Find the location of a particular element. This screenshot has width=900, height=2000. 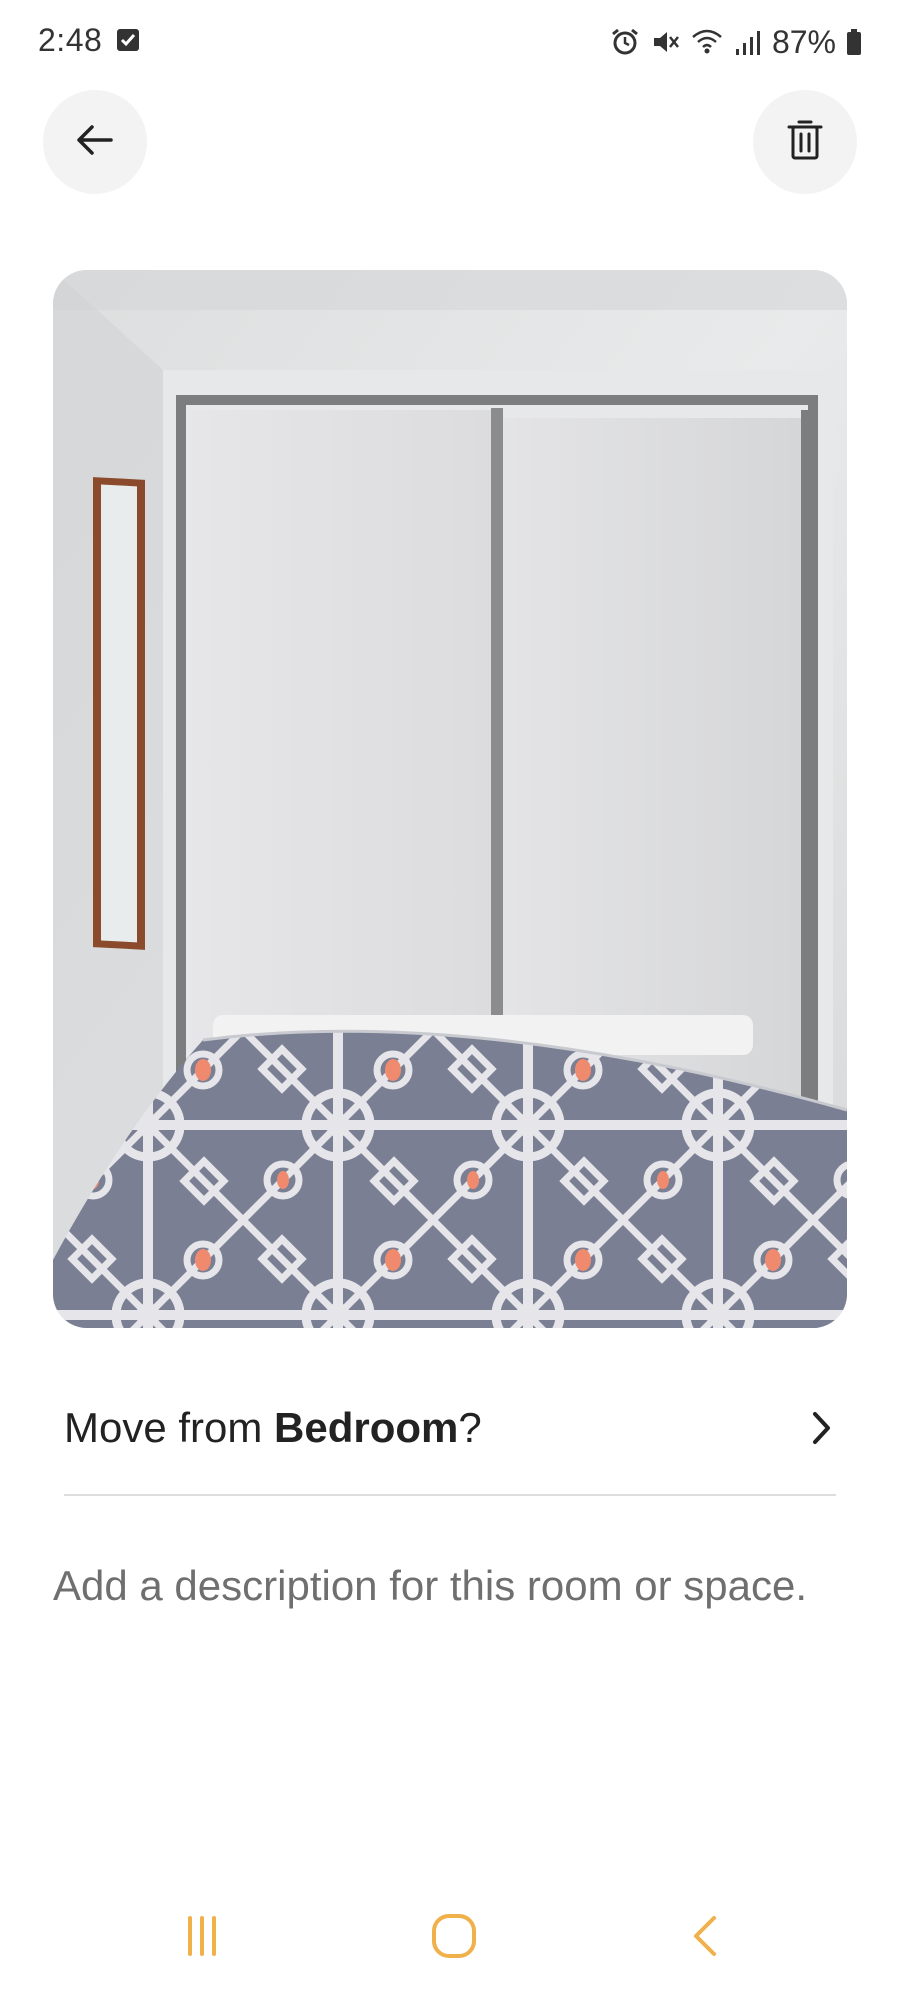

recents-icon is located at coordinates (202, 1938).